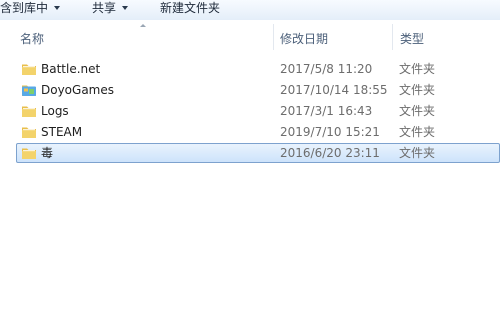  Describe the element at coordinates (304, 38) in the screenshot. I see `column-header-date-modified: 修改日期` at that location.